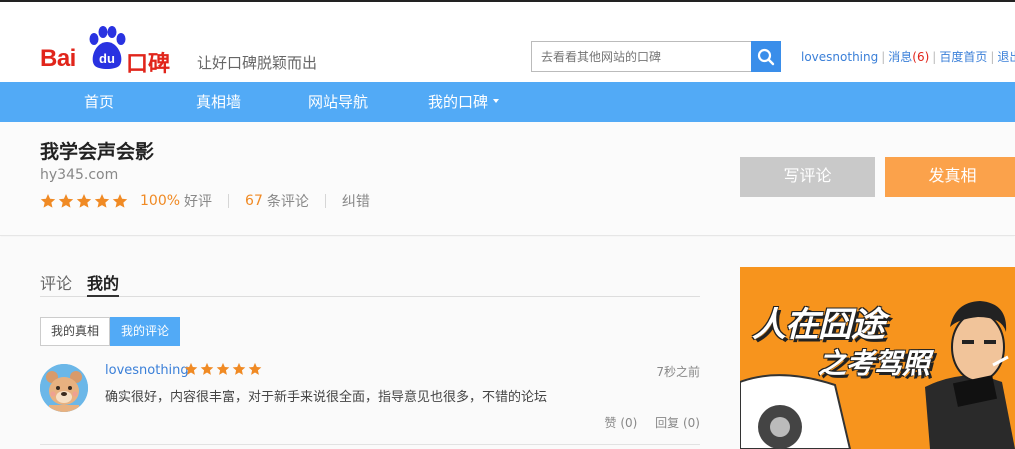 This screenshot has width=1015, height=449. I want to click on search-input, so click(641, 56).